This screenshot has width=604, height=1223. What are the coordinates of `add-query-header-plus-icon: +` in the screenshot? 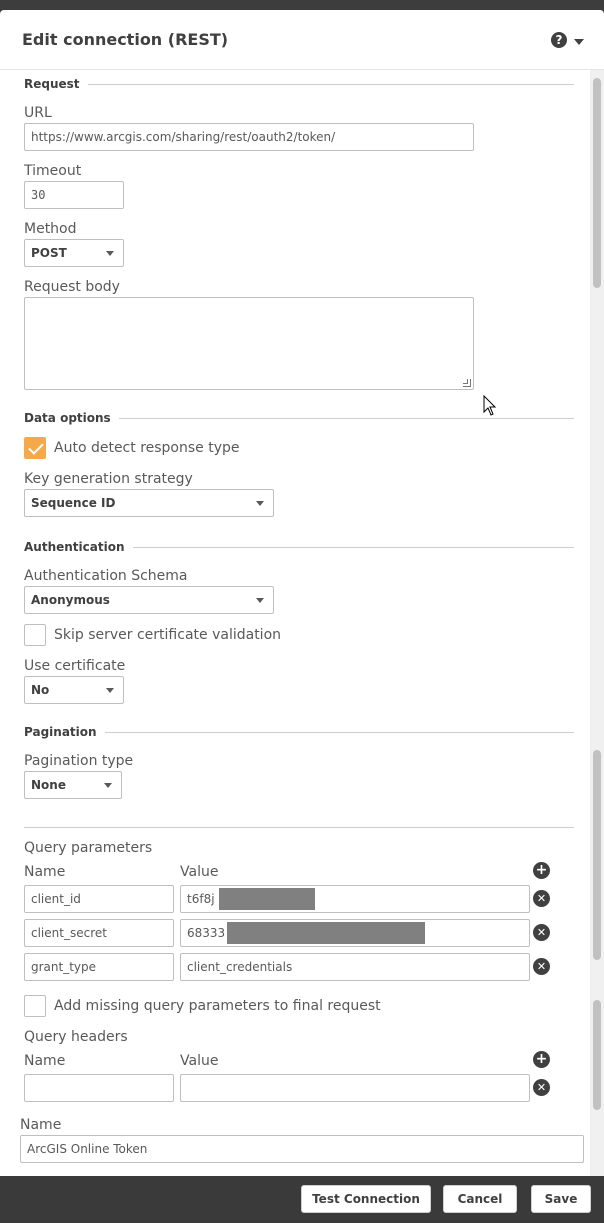 It's located at (541, 1059).